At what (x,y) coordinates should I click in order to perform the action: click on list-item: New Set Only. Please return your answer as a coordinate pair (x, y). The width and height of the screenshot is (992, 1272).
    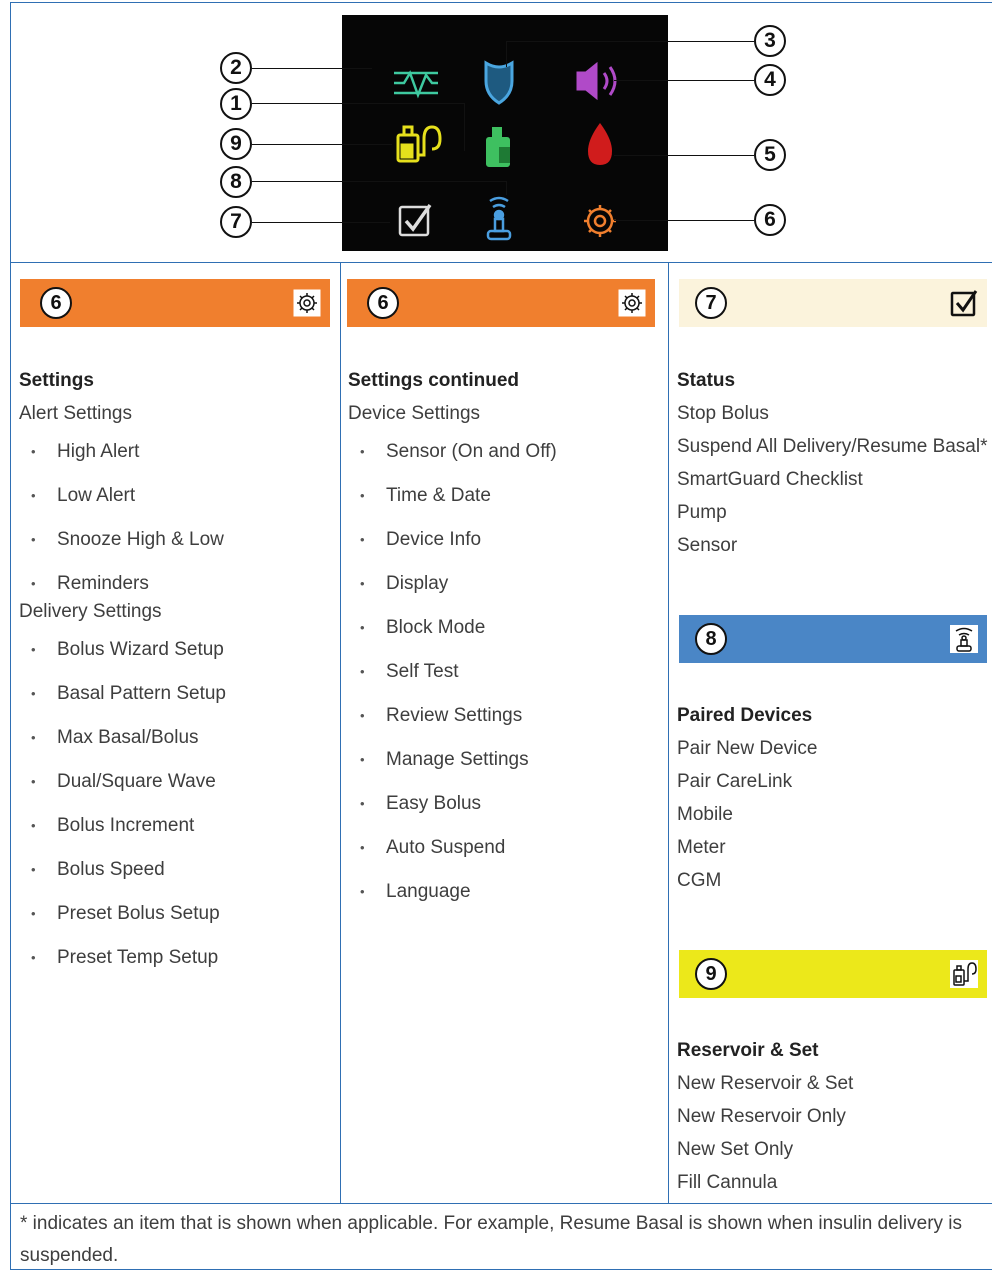
    Looking at the image, I should click on (735, 1149).